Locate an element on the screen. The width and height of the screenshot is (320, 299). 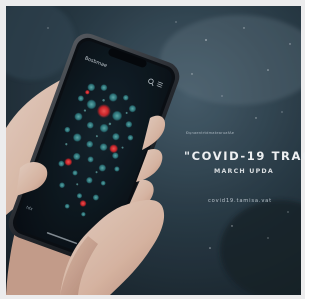
video-eyebrow-text: ĐụnaentrtdmatearuafAe is located at coordinates (210, 133).